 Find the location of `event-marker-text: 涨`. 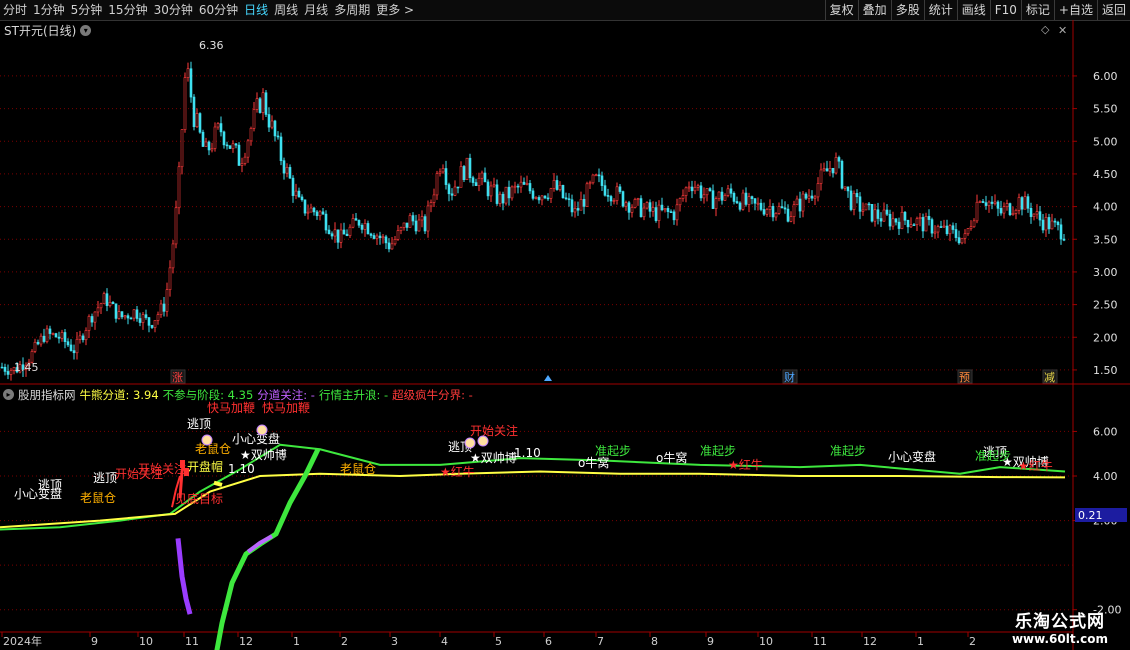

event-marker-text: 涨 is located at coordinates (177, 377).